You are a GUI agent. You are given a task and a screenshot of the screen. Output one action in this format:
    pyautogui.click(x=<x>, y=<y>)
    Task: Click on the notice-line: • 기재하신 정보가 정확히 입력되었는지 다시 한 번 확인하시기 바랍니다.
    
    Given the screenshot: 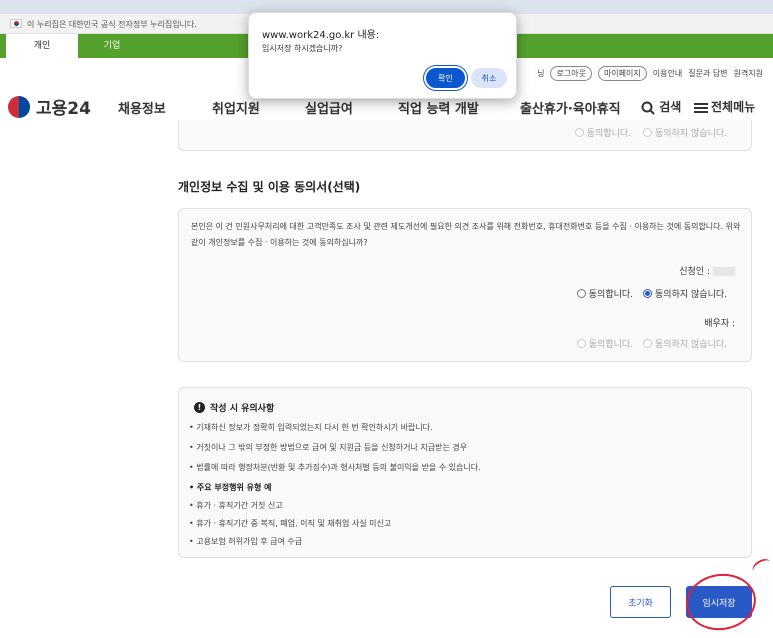 What is the action you would take?
    pyautogui.click(x=311, y=427)
    